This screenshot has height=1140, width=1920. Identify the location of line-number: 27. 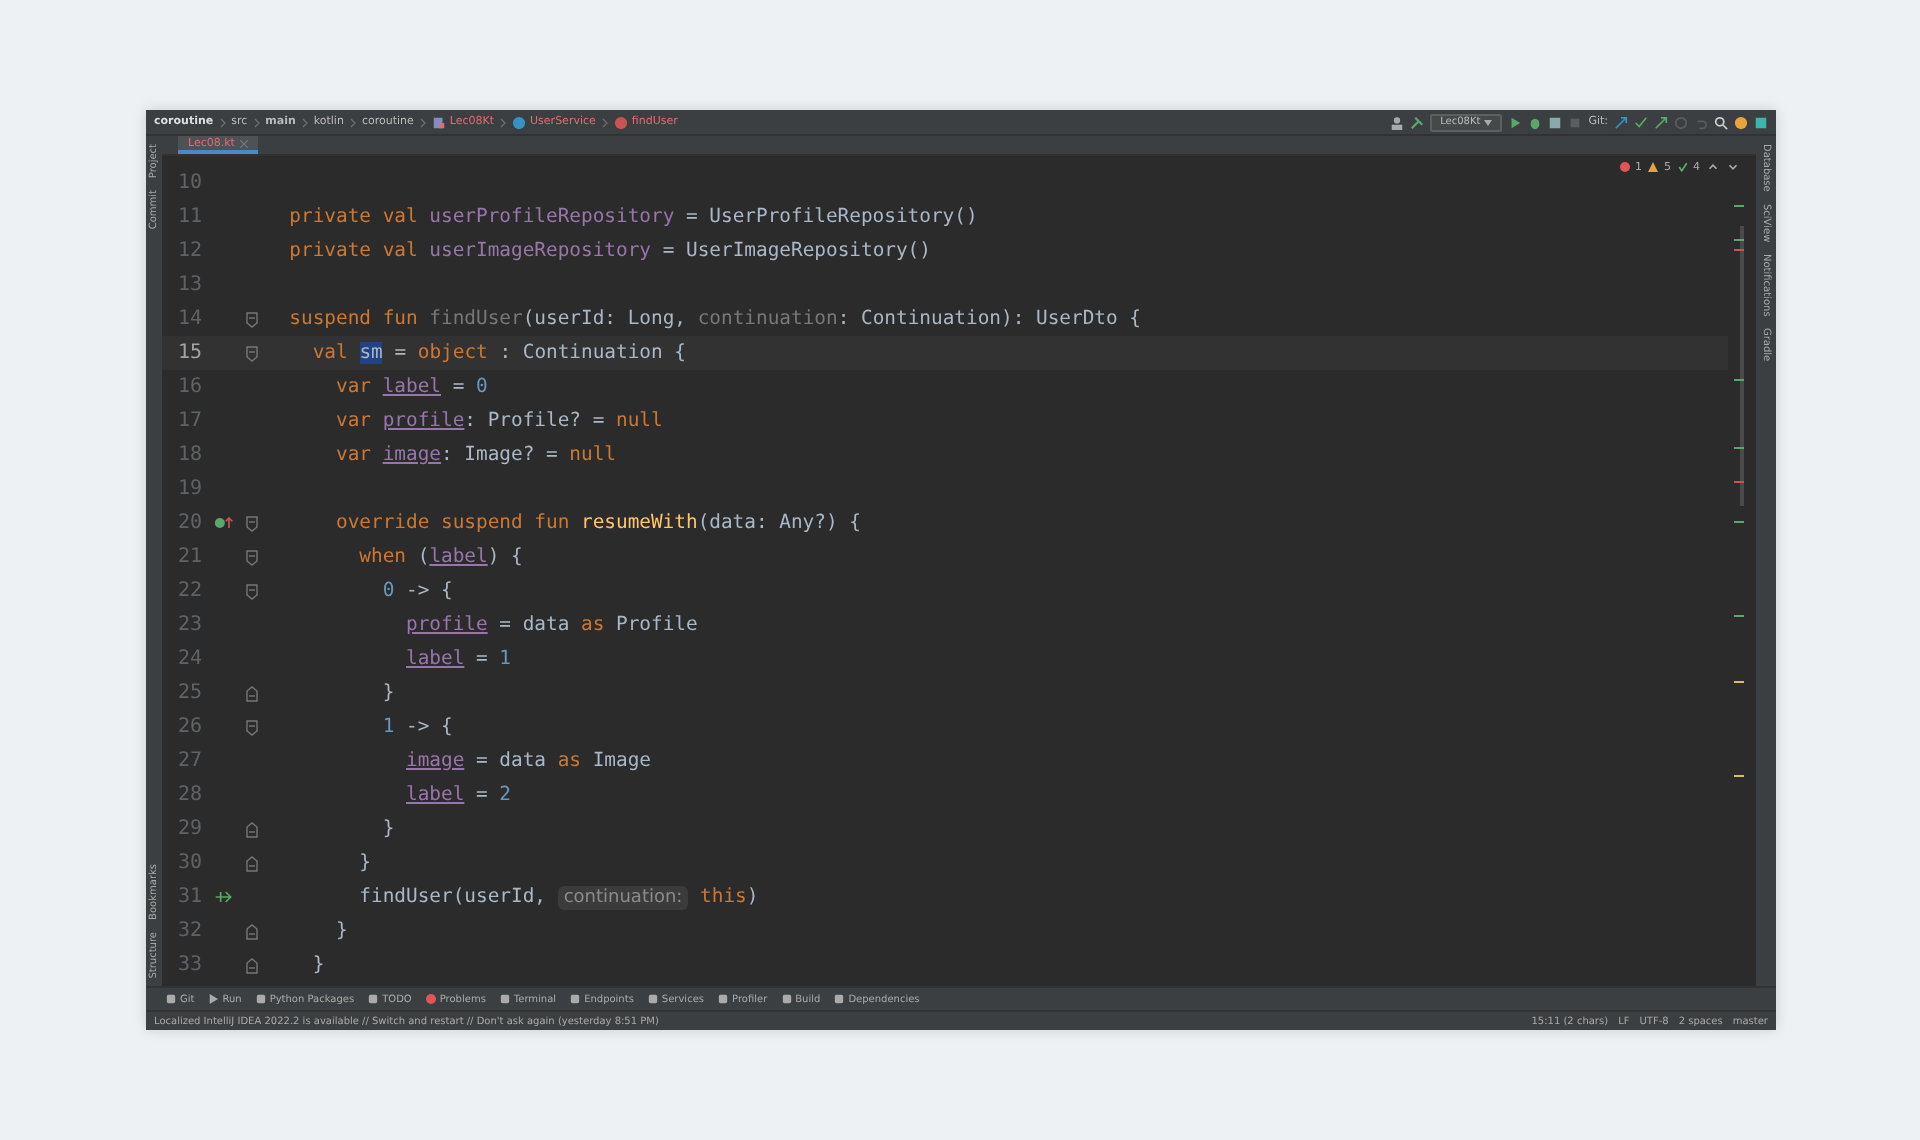
(188, 761).